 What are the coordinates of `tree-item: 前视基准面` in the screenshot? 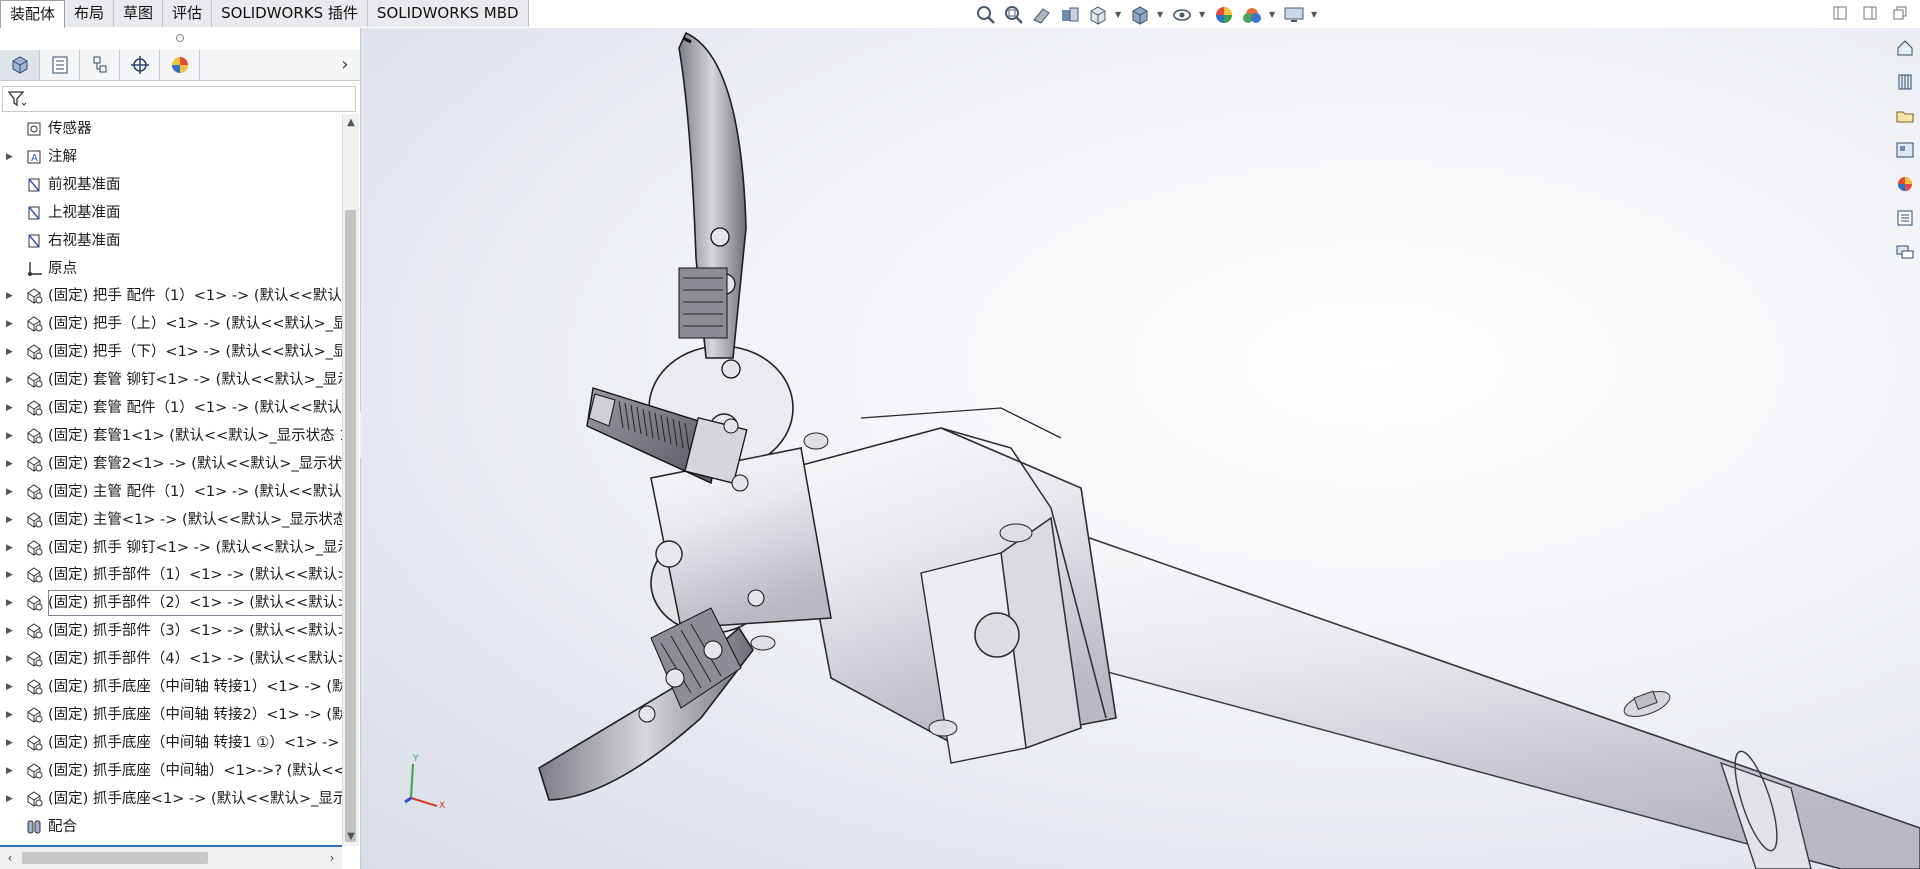 It's located at (171, 185).